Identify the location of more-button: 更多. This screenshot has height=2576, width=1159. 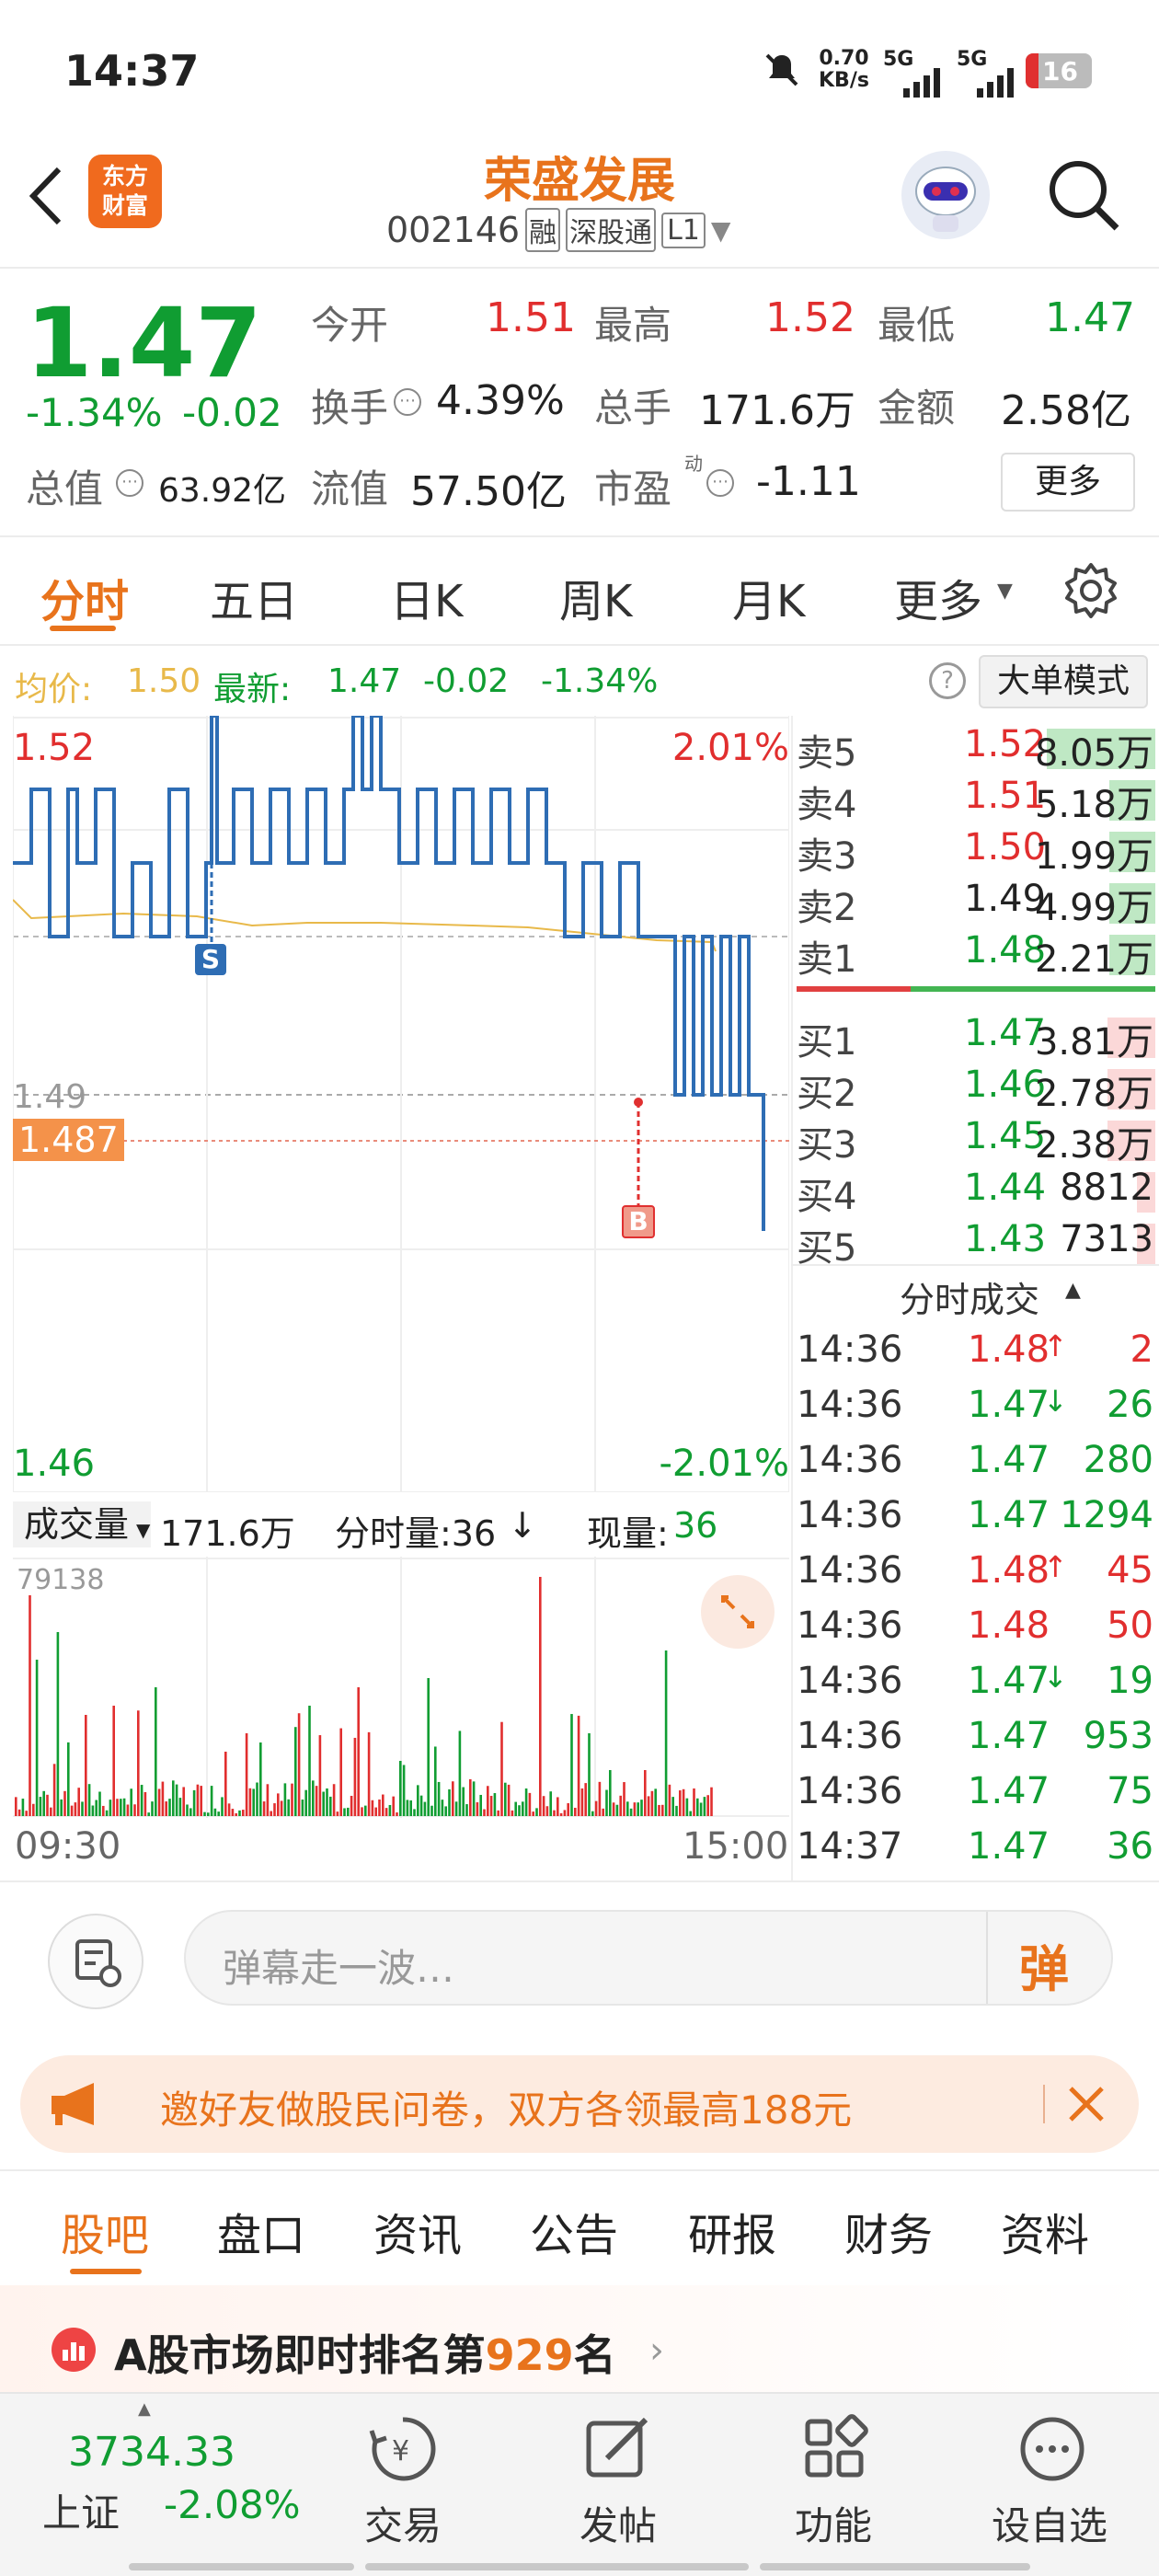
(1068, 482).